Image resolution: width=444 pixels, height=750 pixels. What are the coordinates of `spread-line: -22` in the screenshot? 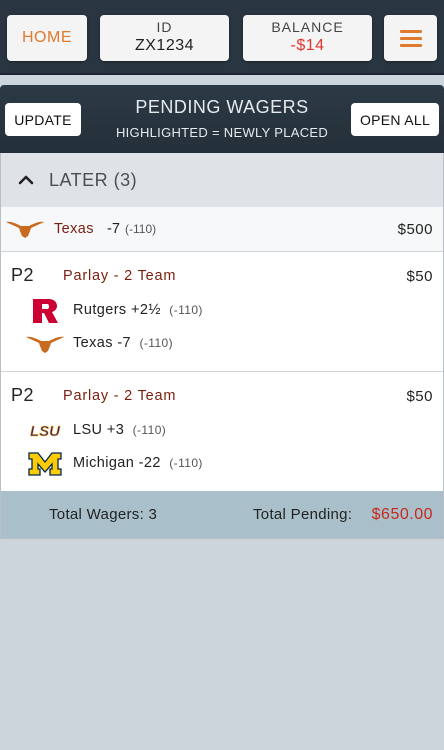 It's located at (149, 463).